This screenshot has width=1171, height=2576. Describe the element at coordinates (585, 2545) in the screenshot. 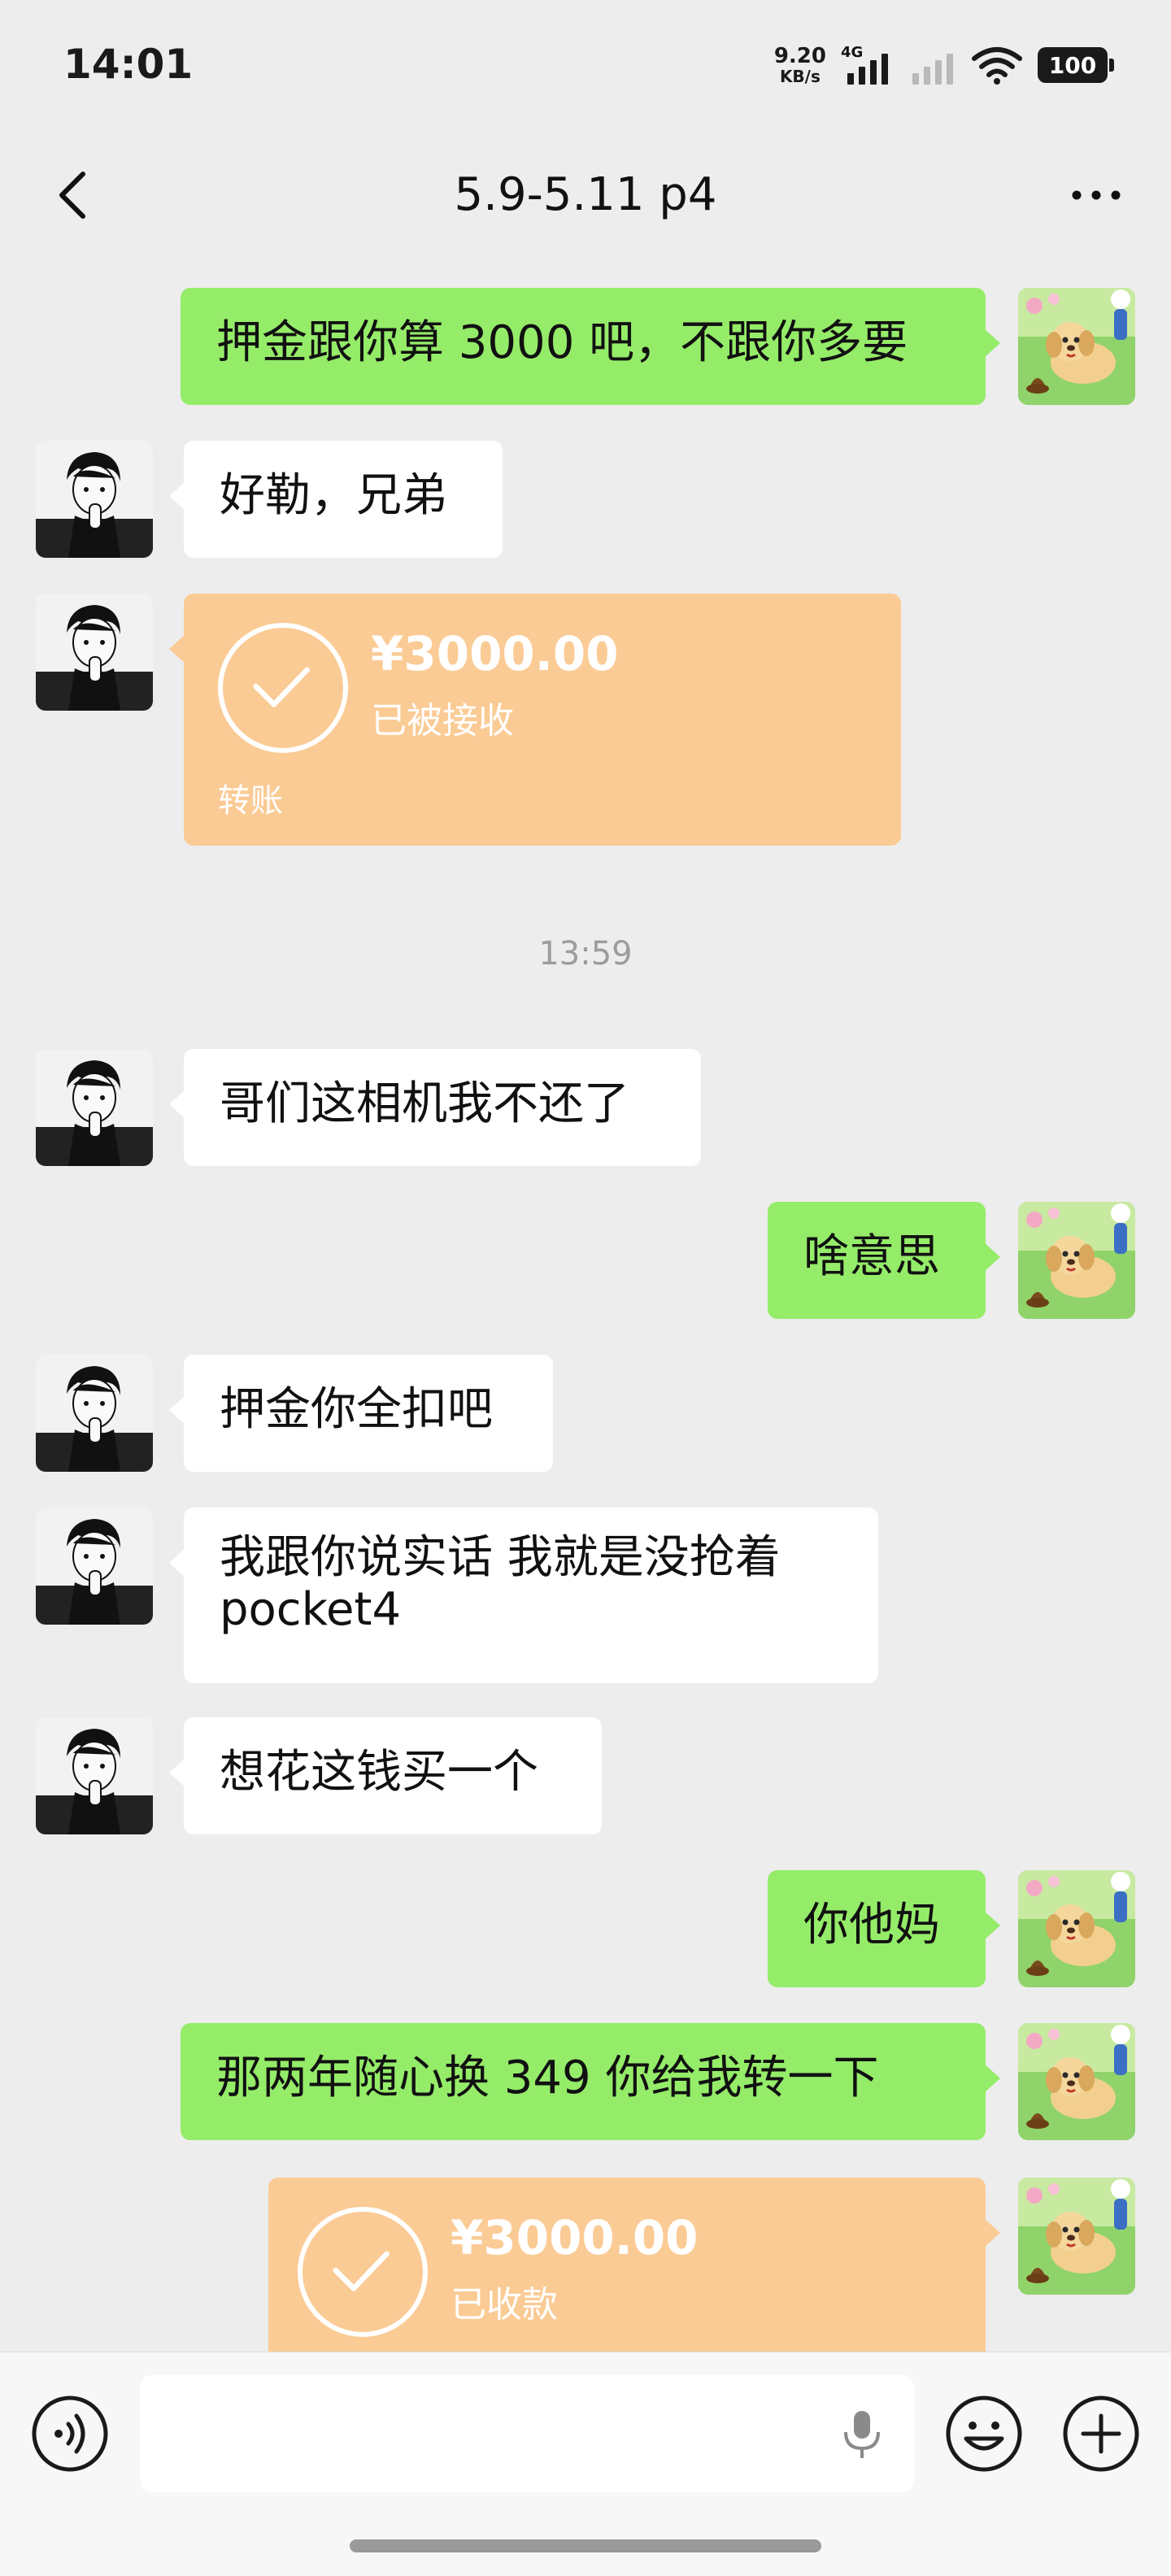

I see `home-indicator` at that location.